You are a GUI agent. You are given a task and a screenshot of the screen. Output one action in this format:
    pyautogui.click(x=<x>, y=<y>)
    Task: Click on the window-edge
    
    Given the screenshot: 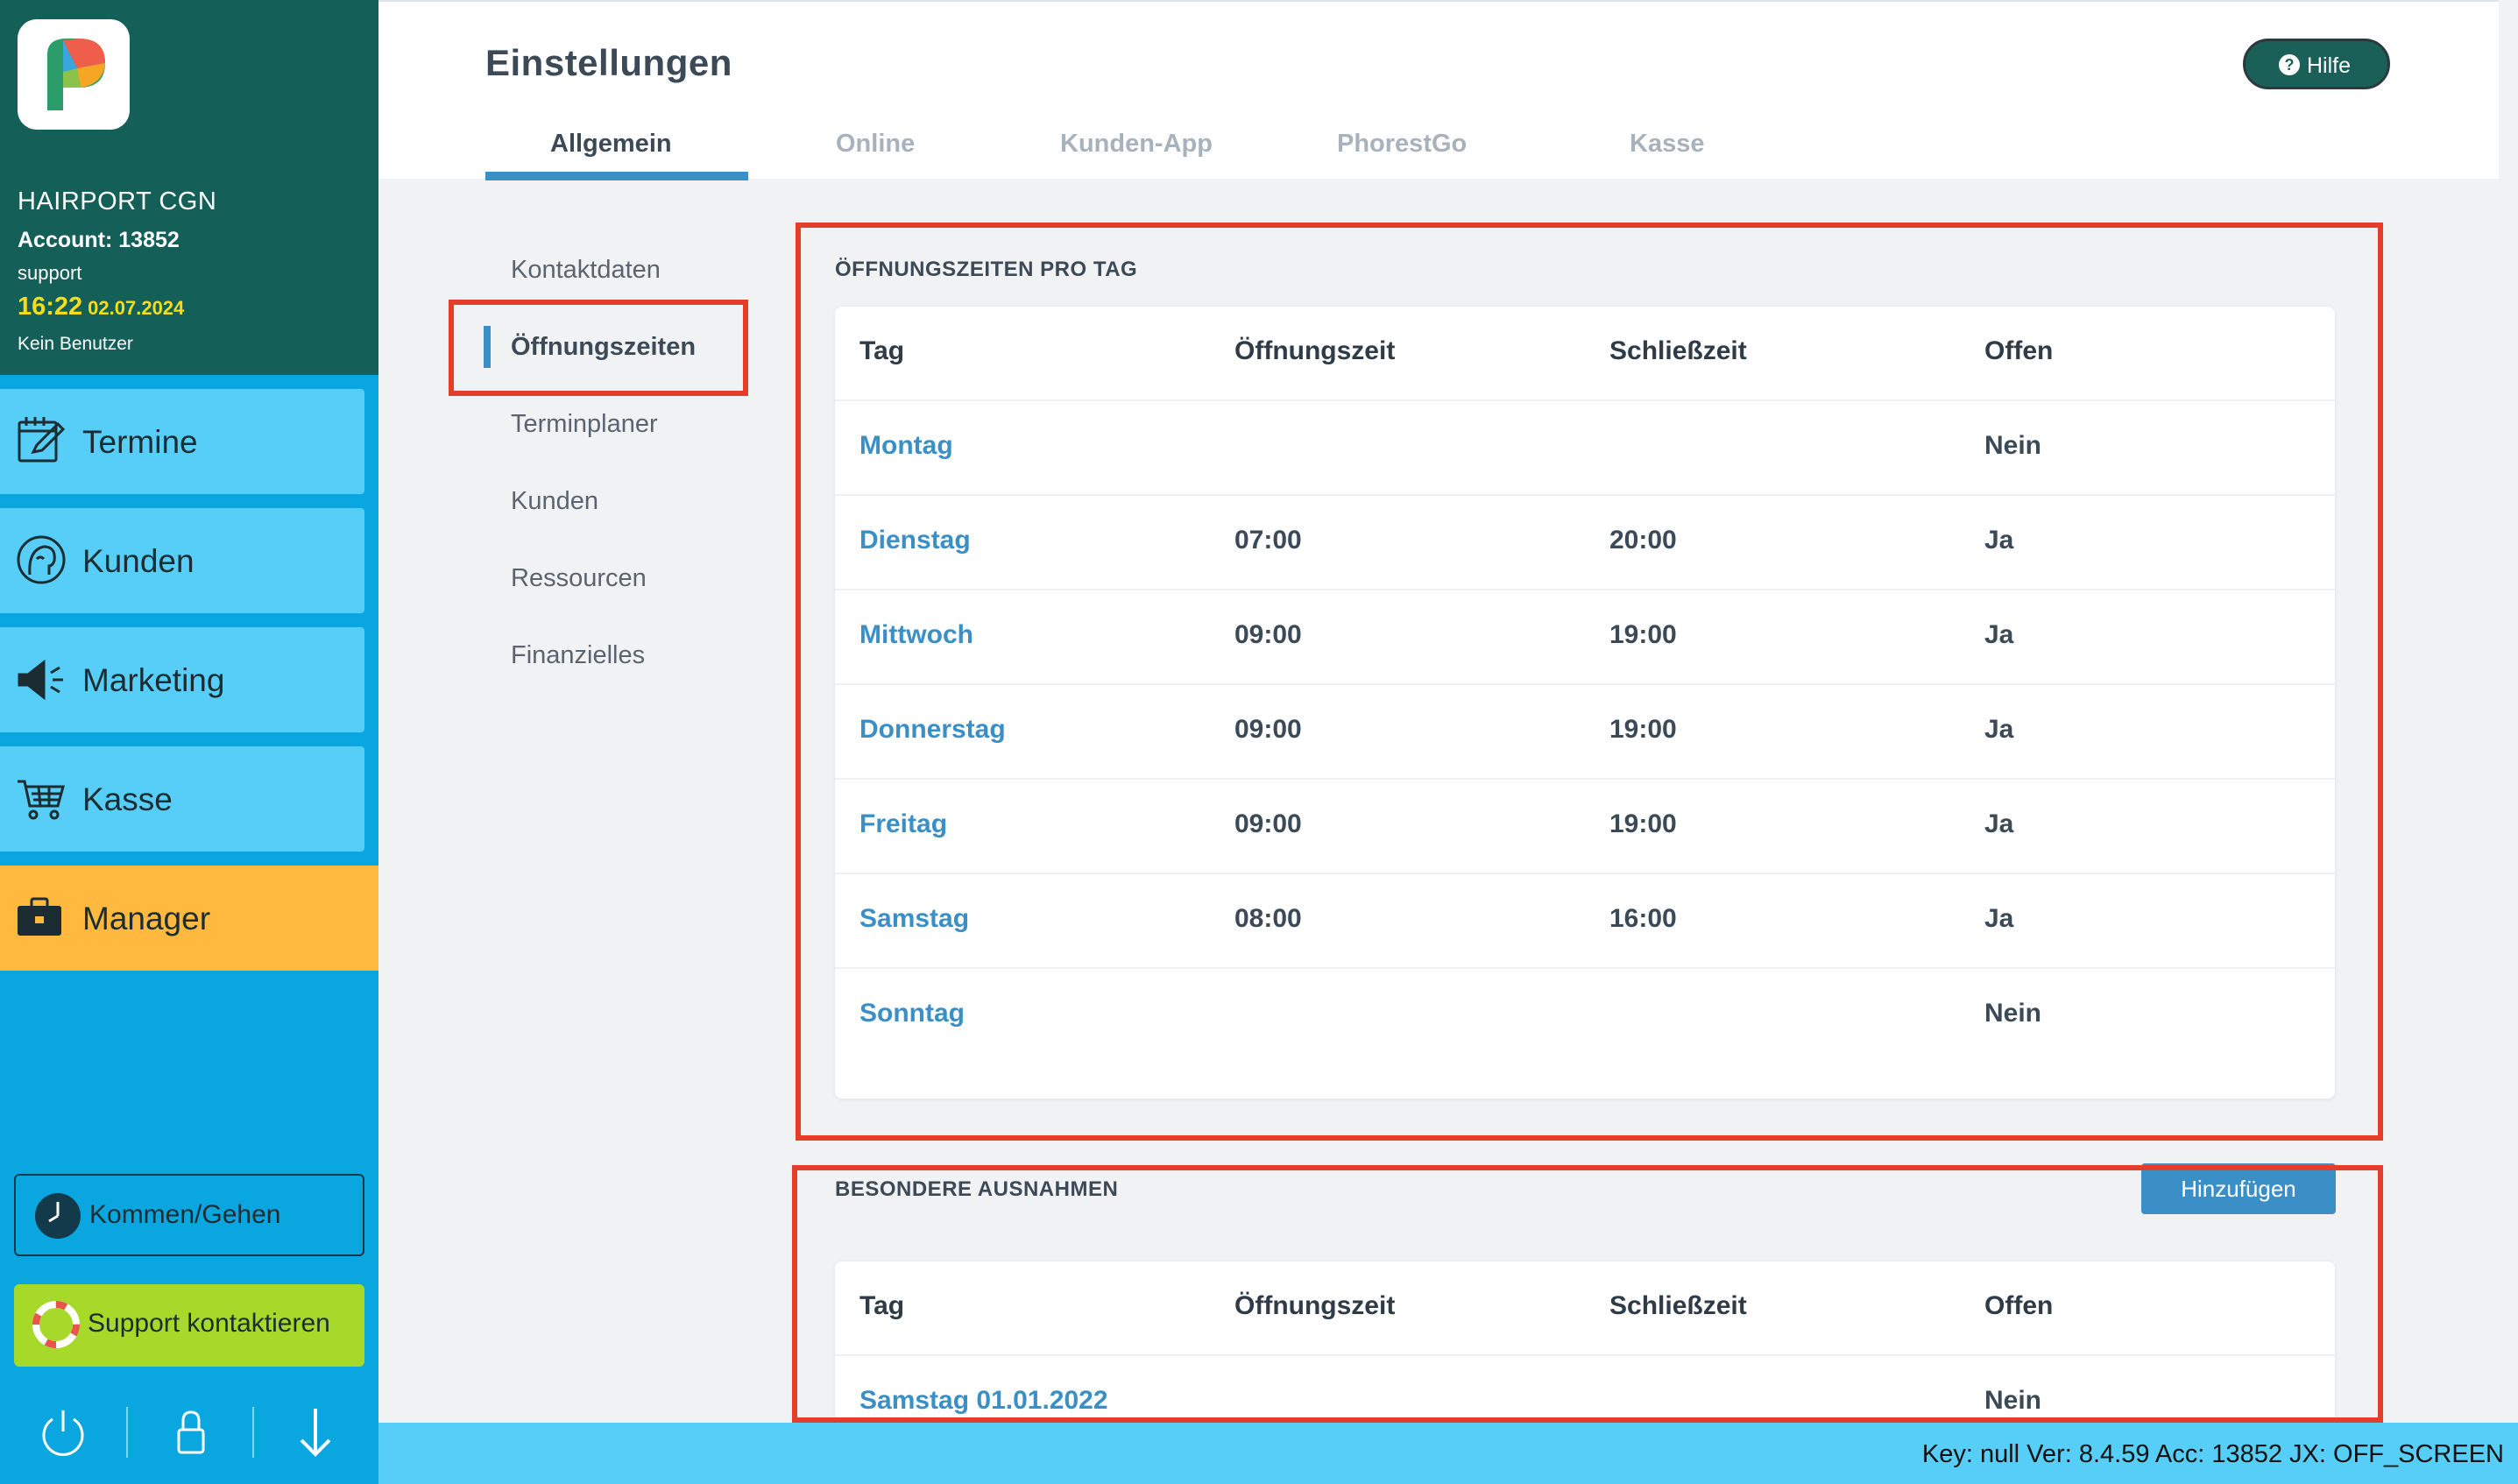 What is the action you would take?
    pyautogui.click(x=2509, y=711)
    